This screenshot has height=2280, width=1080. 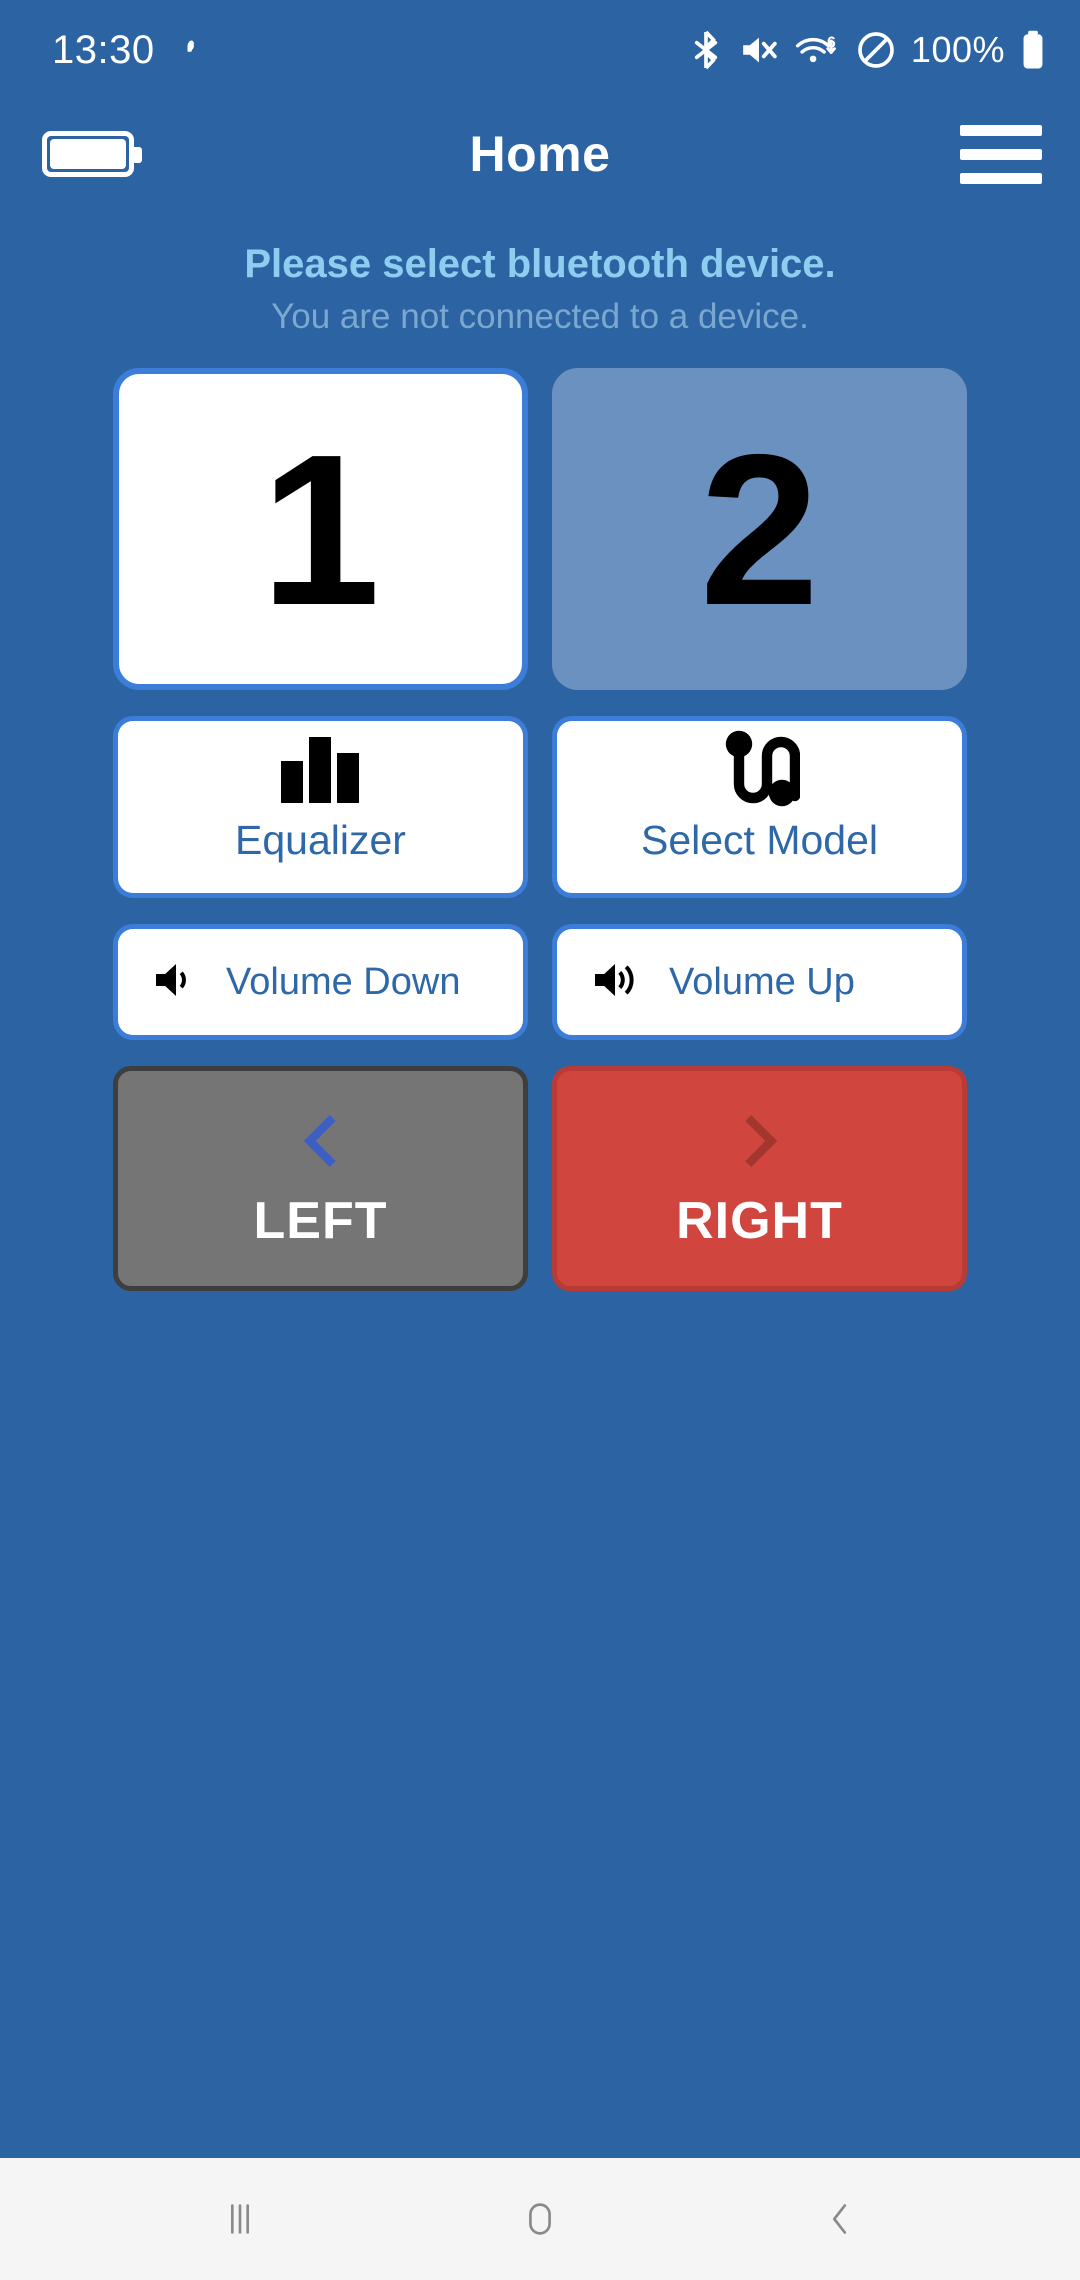 What do you see at coordinates (706, 50) in the screenshot?
I see `bluetooth-icon` at bounding box center [706, 50].